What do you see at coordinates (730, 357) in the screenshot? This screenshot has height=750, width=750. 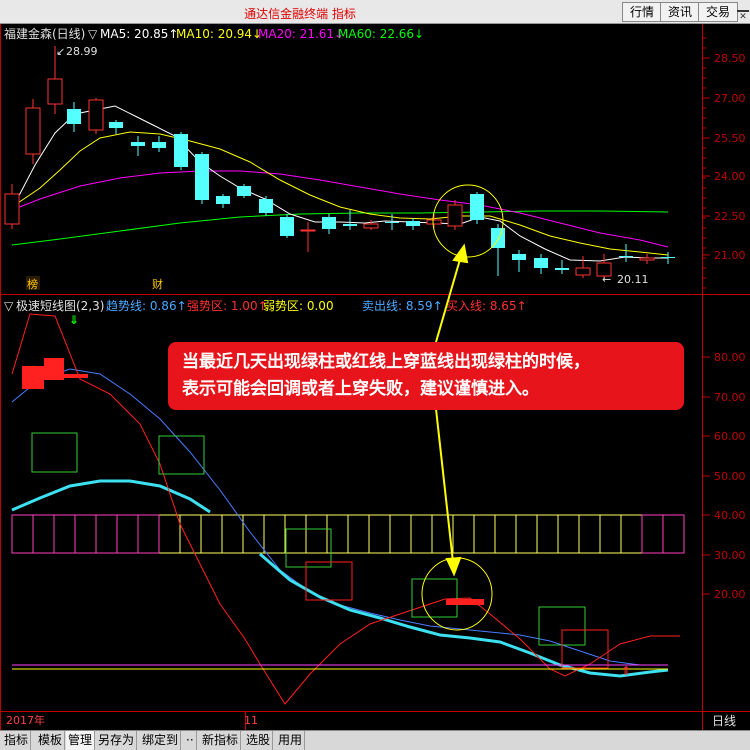 I see `indicator-tick-label: 80.00` at bounding box center [730, 357].